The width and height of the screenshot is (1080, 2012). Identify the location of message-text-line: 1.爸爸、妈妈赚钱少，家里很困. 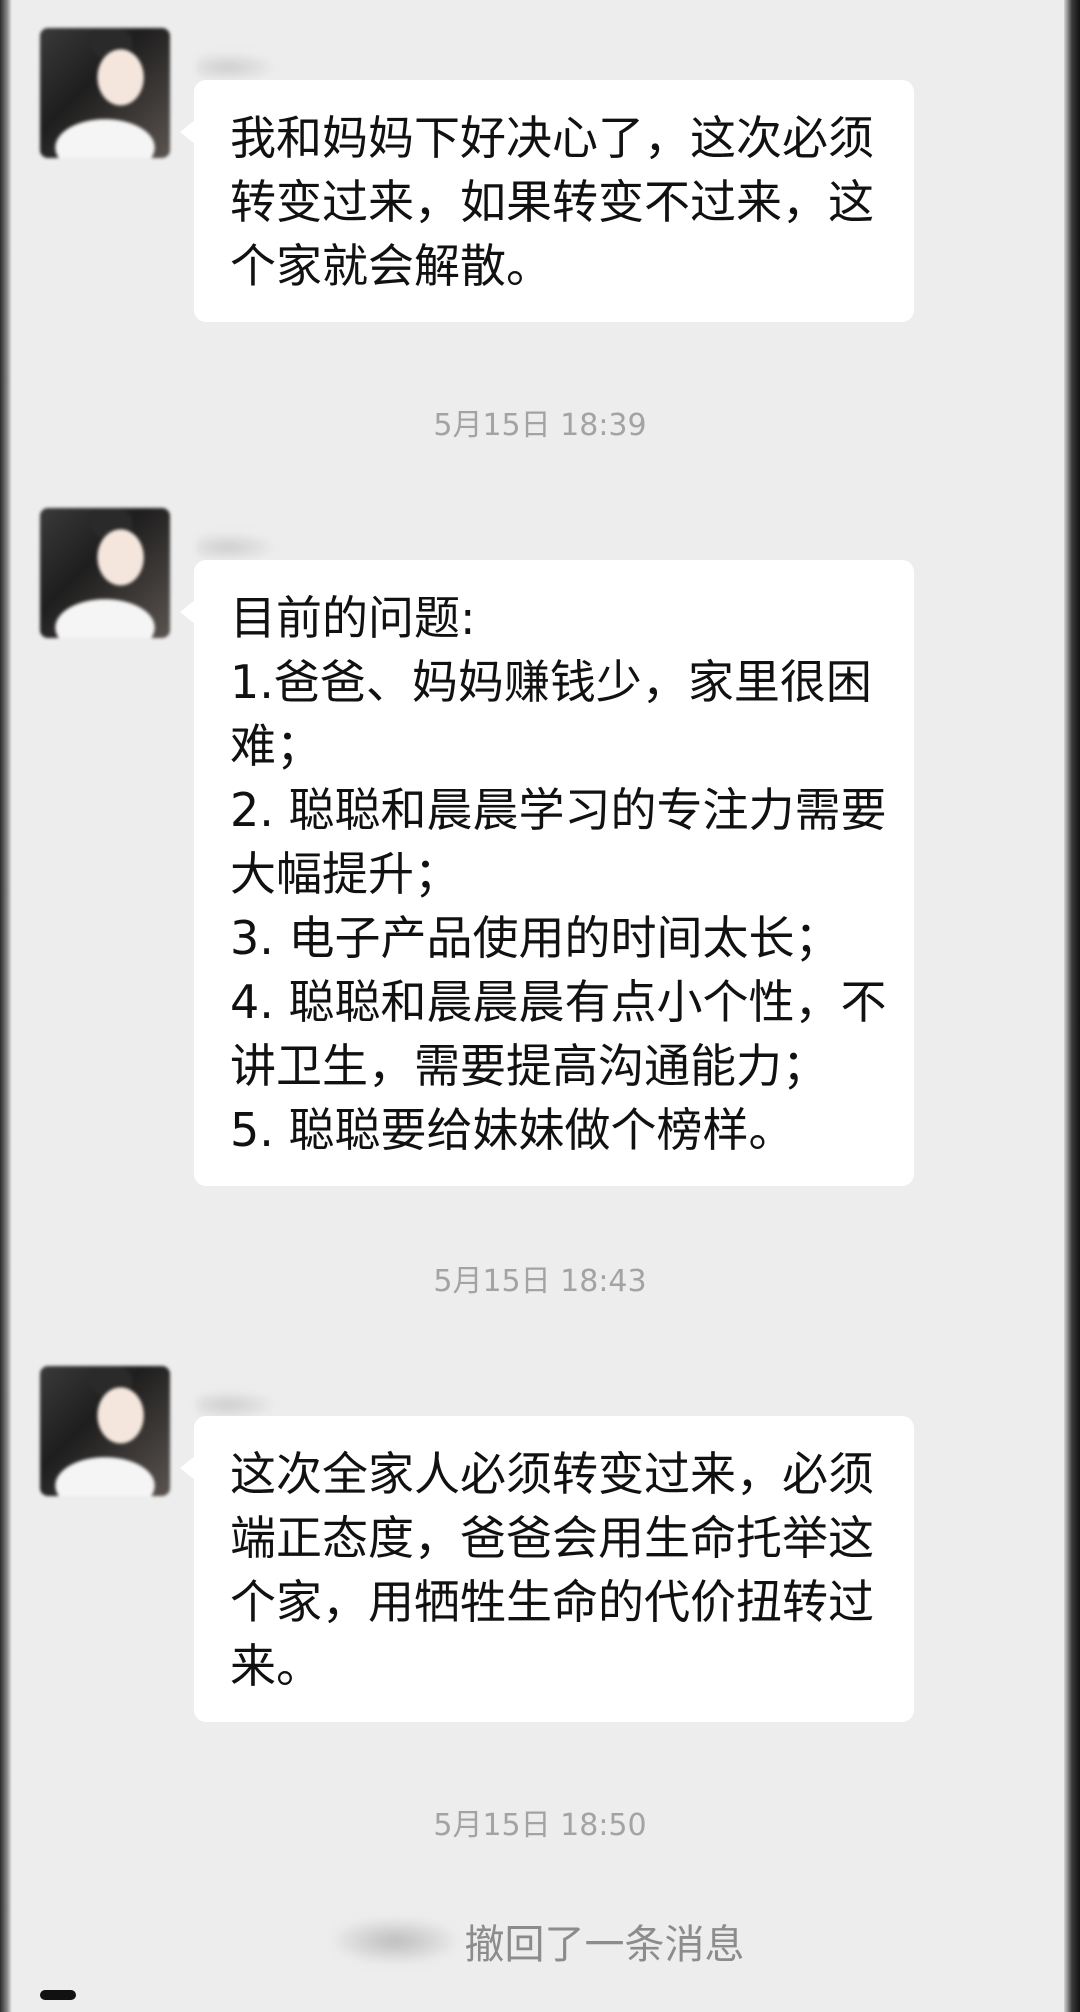
(551, 682).